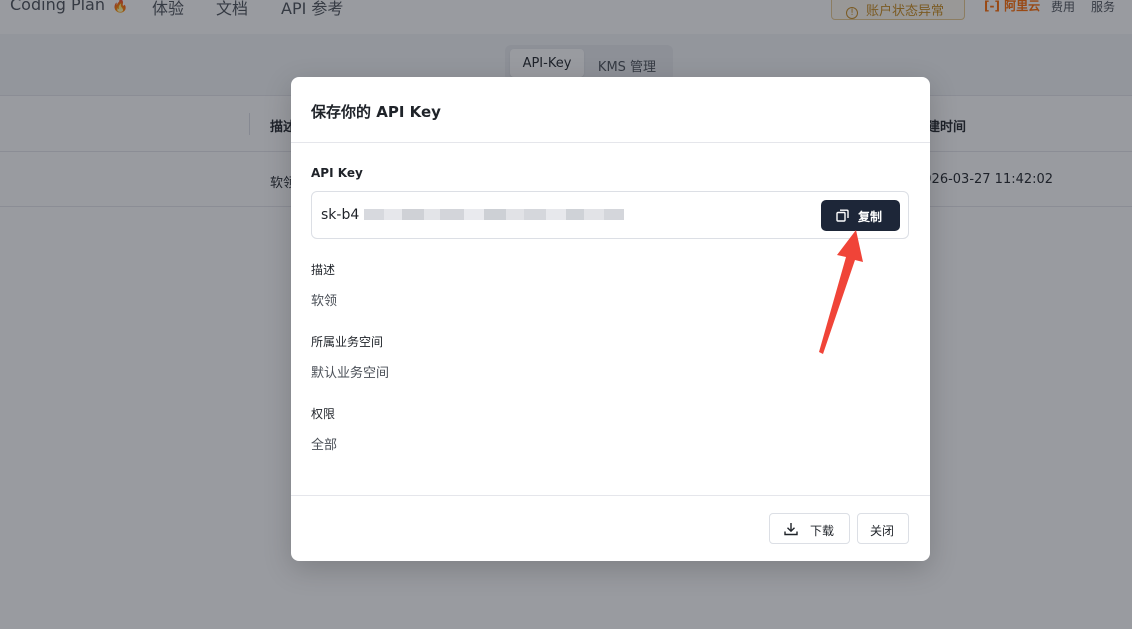 Image resolution: width=1132 pixels, height=629 pixels. I want to click on permission-label: 权限, so click(323, 414).